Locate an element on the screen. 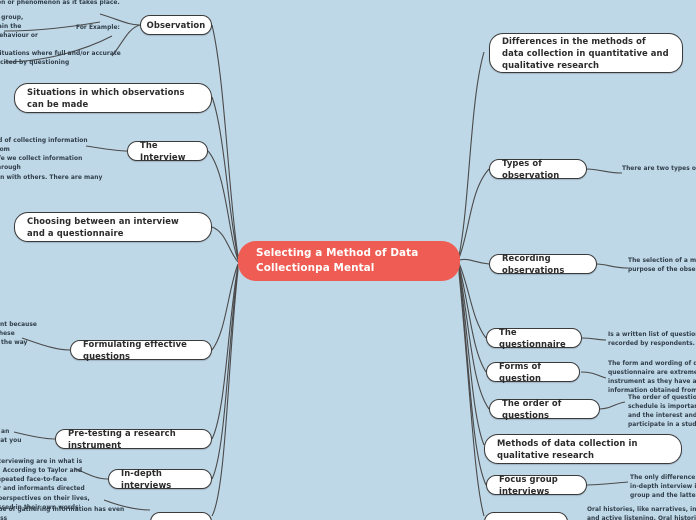  node-in-depth-interviews: In-depth interviews is located at coordinates (160, 478).